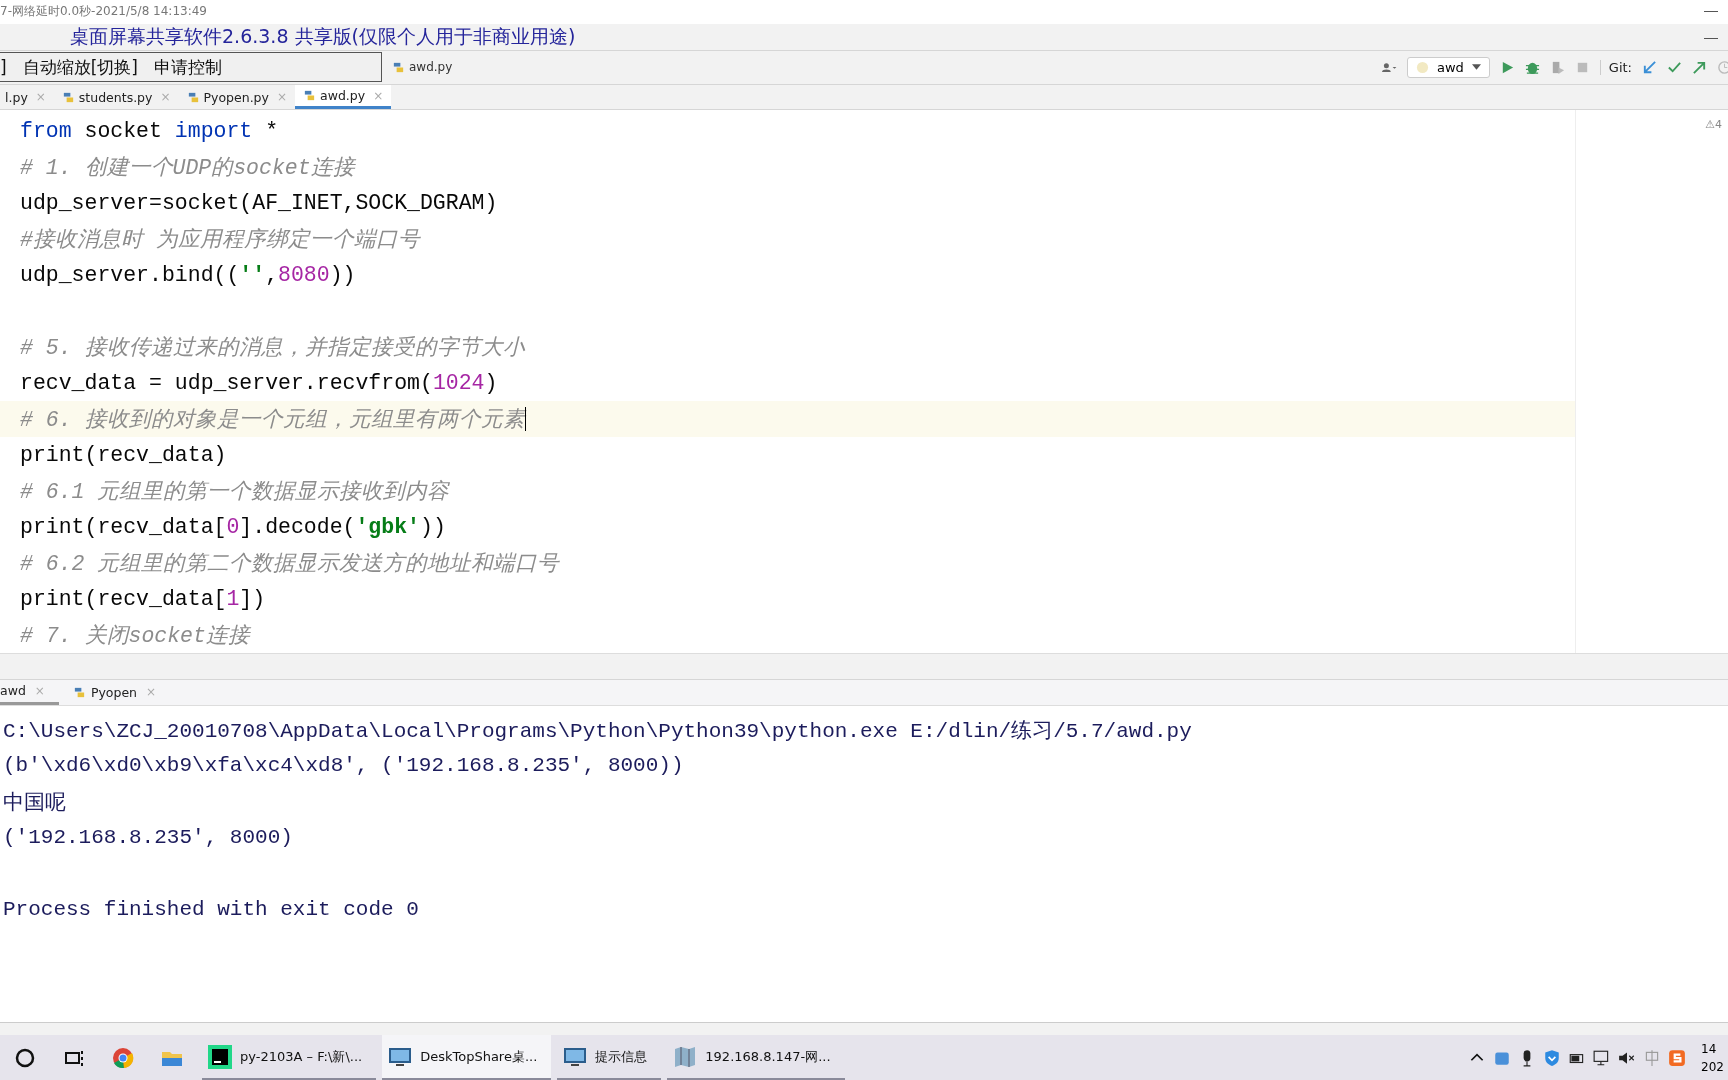 The image size is (1728, 1080). Describe the element at coordinates (148, 838) in the screenshot. I see `console-line: ('192.168.8.235', 8000)` at that location.